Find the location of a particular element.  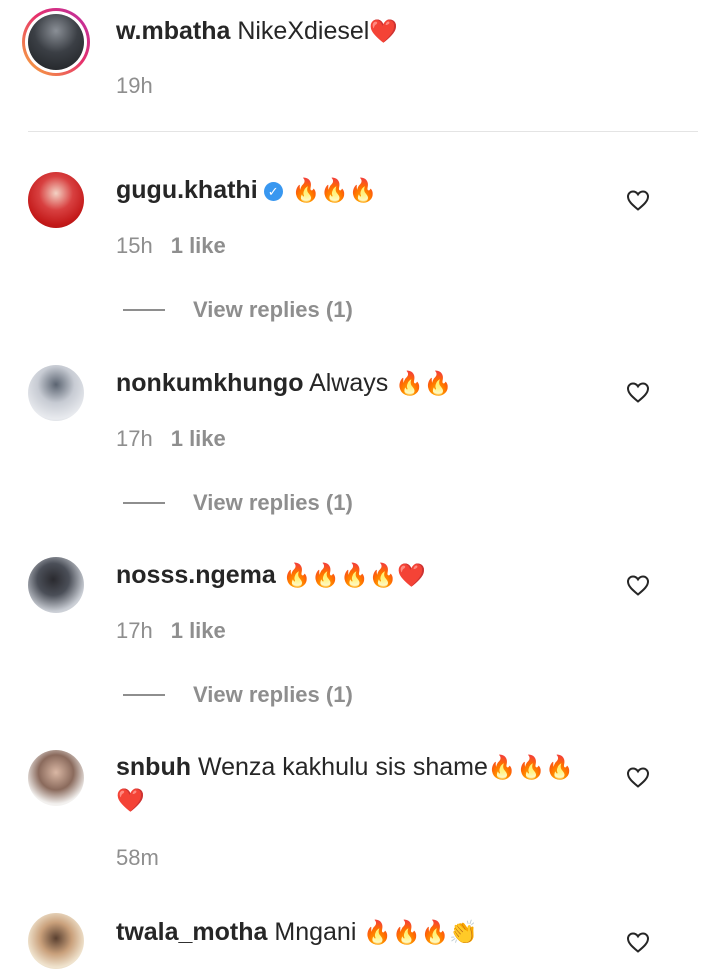

comment-line: nonkumkhungo Always 🔥🔥 is located at coordinates (284, 383).